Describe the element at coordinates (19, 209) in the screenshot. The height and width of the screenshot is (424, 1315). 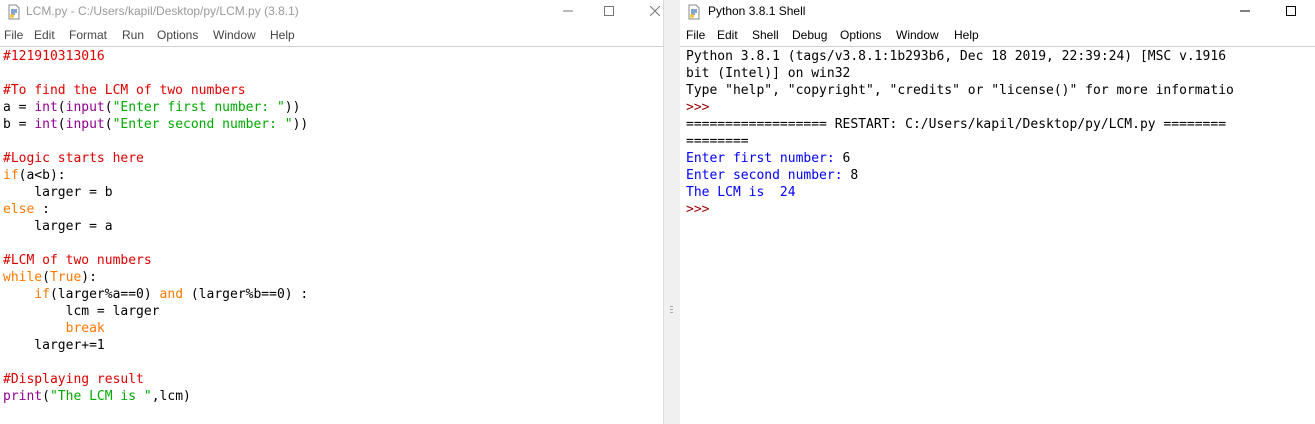
I see `code-token: else` at that location.